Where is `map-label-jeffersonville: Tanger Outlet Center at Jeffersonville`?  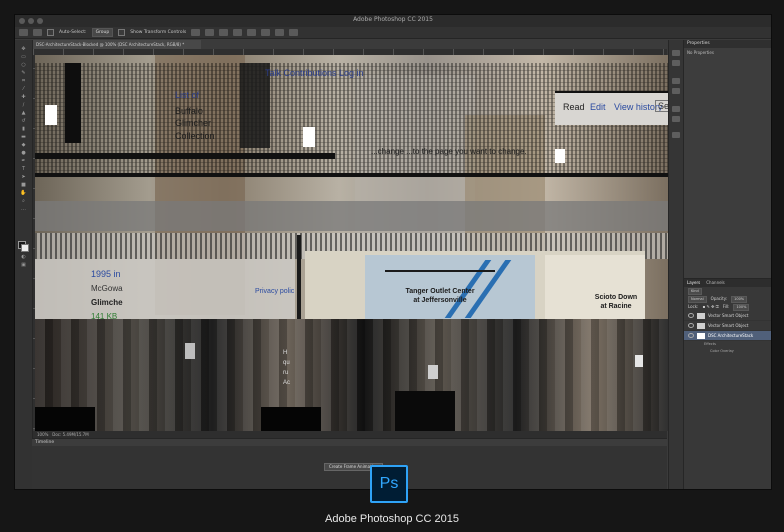
map-label-jeffersonville: Tanger Outlet Center at Jeffersonville is located at coordinates (440, 296).